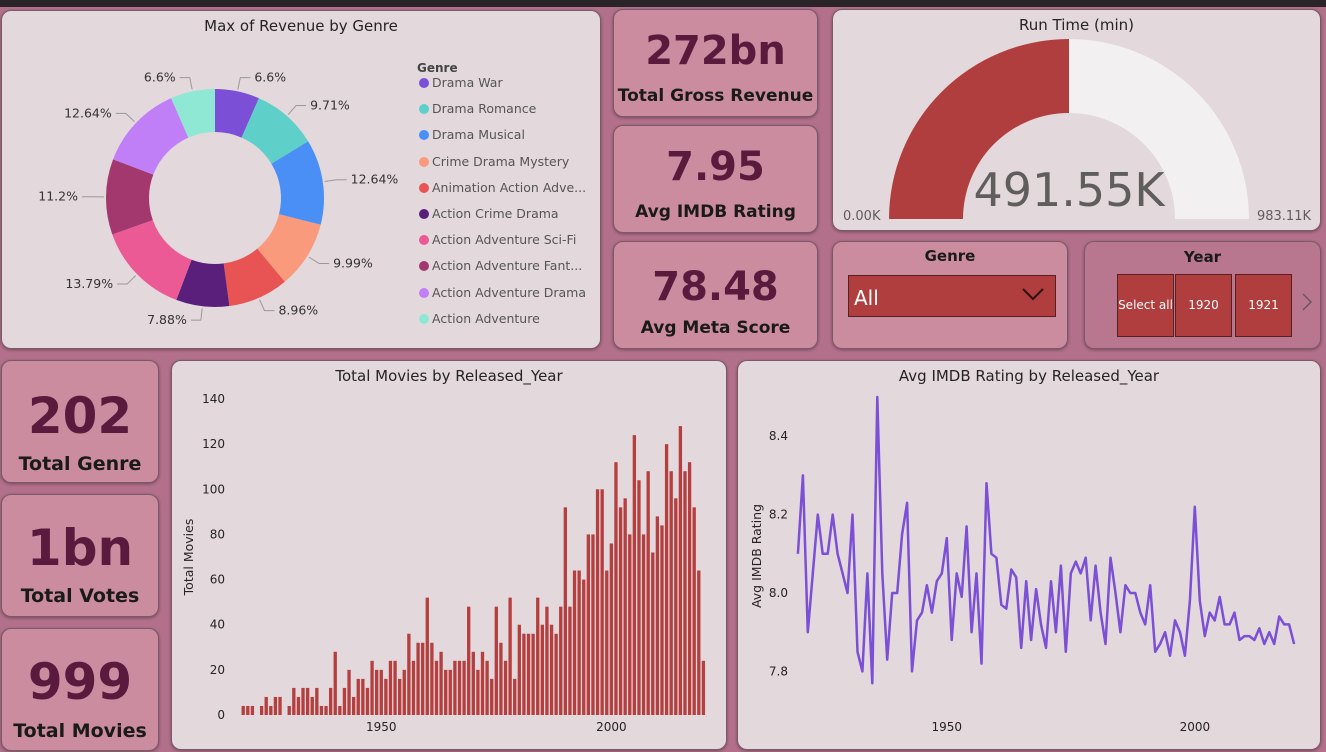  What do you see at coordinates (489, 213) in the screenshot?
I see `legend-item: Action Crime Drama` at bounding box center [489, 213].